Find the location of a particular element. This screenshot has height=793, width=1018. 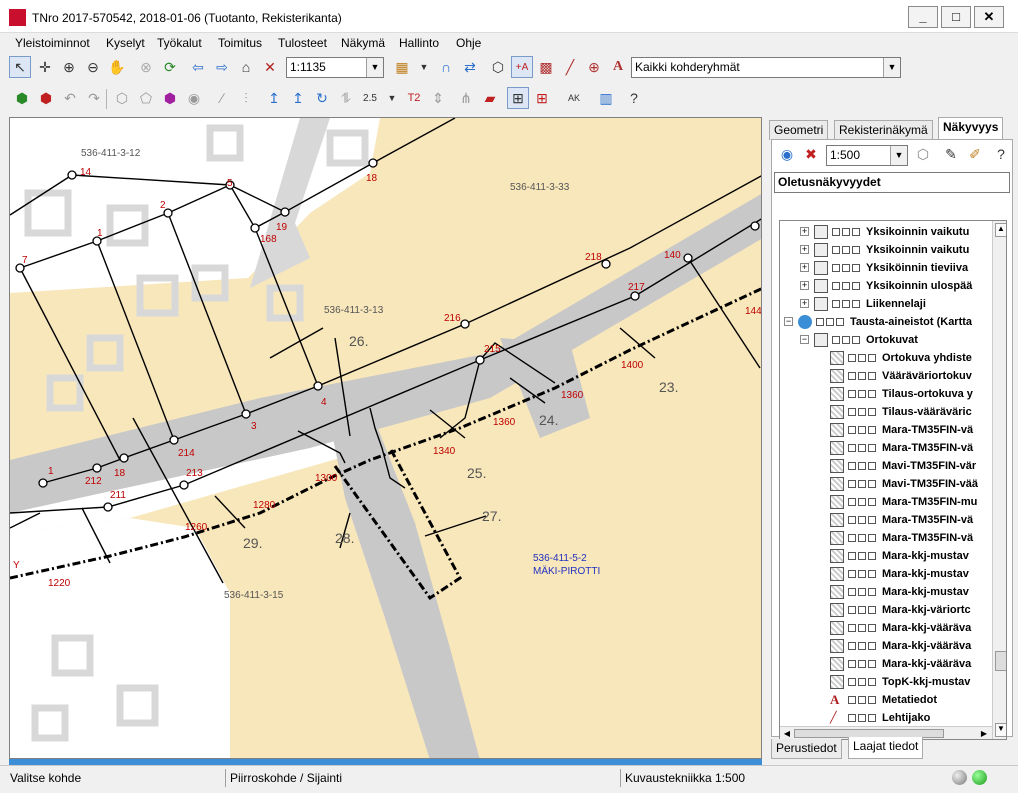

panel-scale-combo: 1:500 ▼ is located at coordinates (867, 155).